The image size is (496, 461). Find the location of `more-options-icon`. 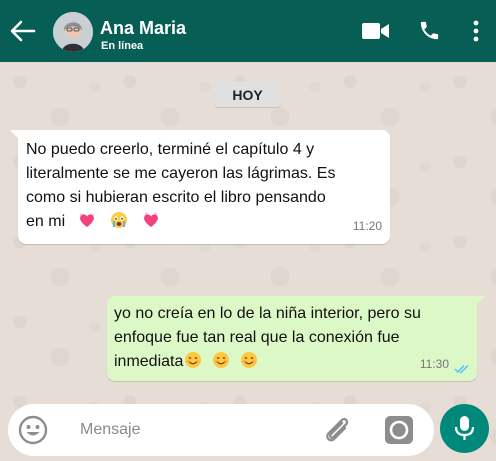

more-options-icon is located at coordinates (476, 31).